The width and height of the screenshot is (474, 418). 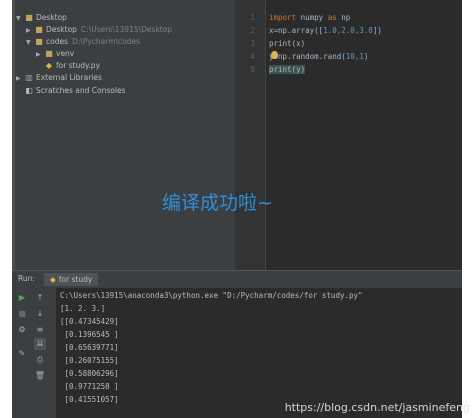 I want to click on code-text: numpy, so click(x=312, y=17).